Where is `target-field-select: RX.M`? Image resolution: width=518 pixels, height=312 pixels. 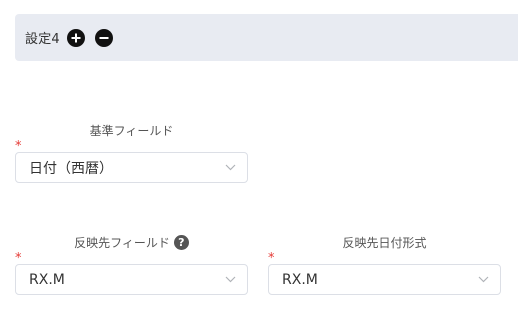 target-field-select: RX.M is located at coordinates (131, 279).